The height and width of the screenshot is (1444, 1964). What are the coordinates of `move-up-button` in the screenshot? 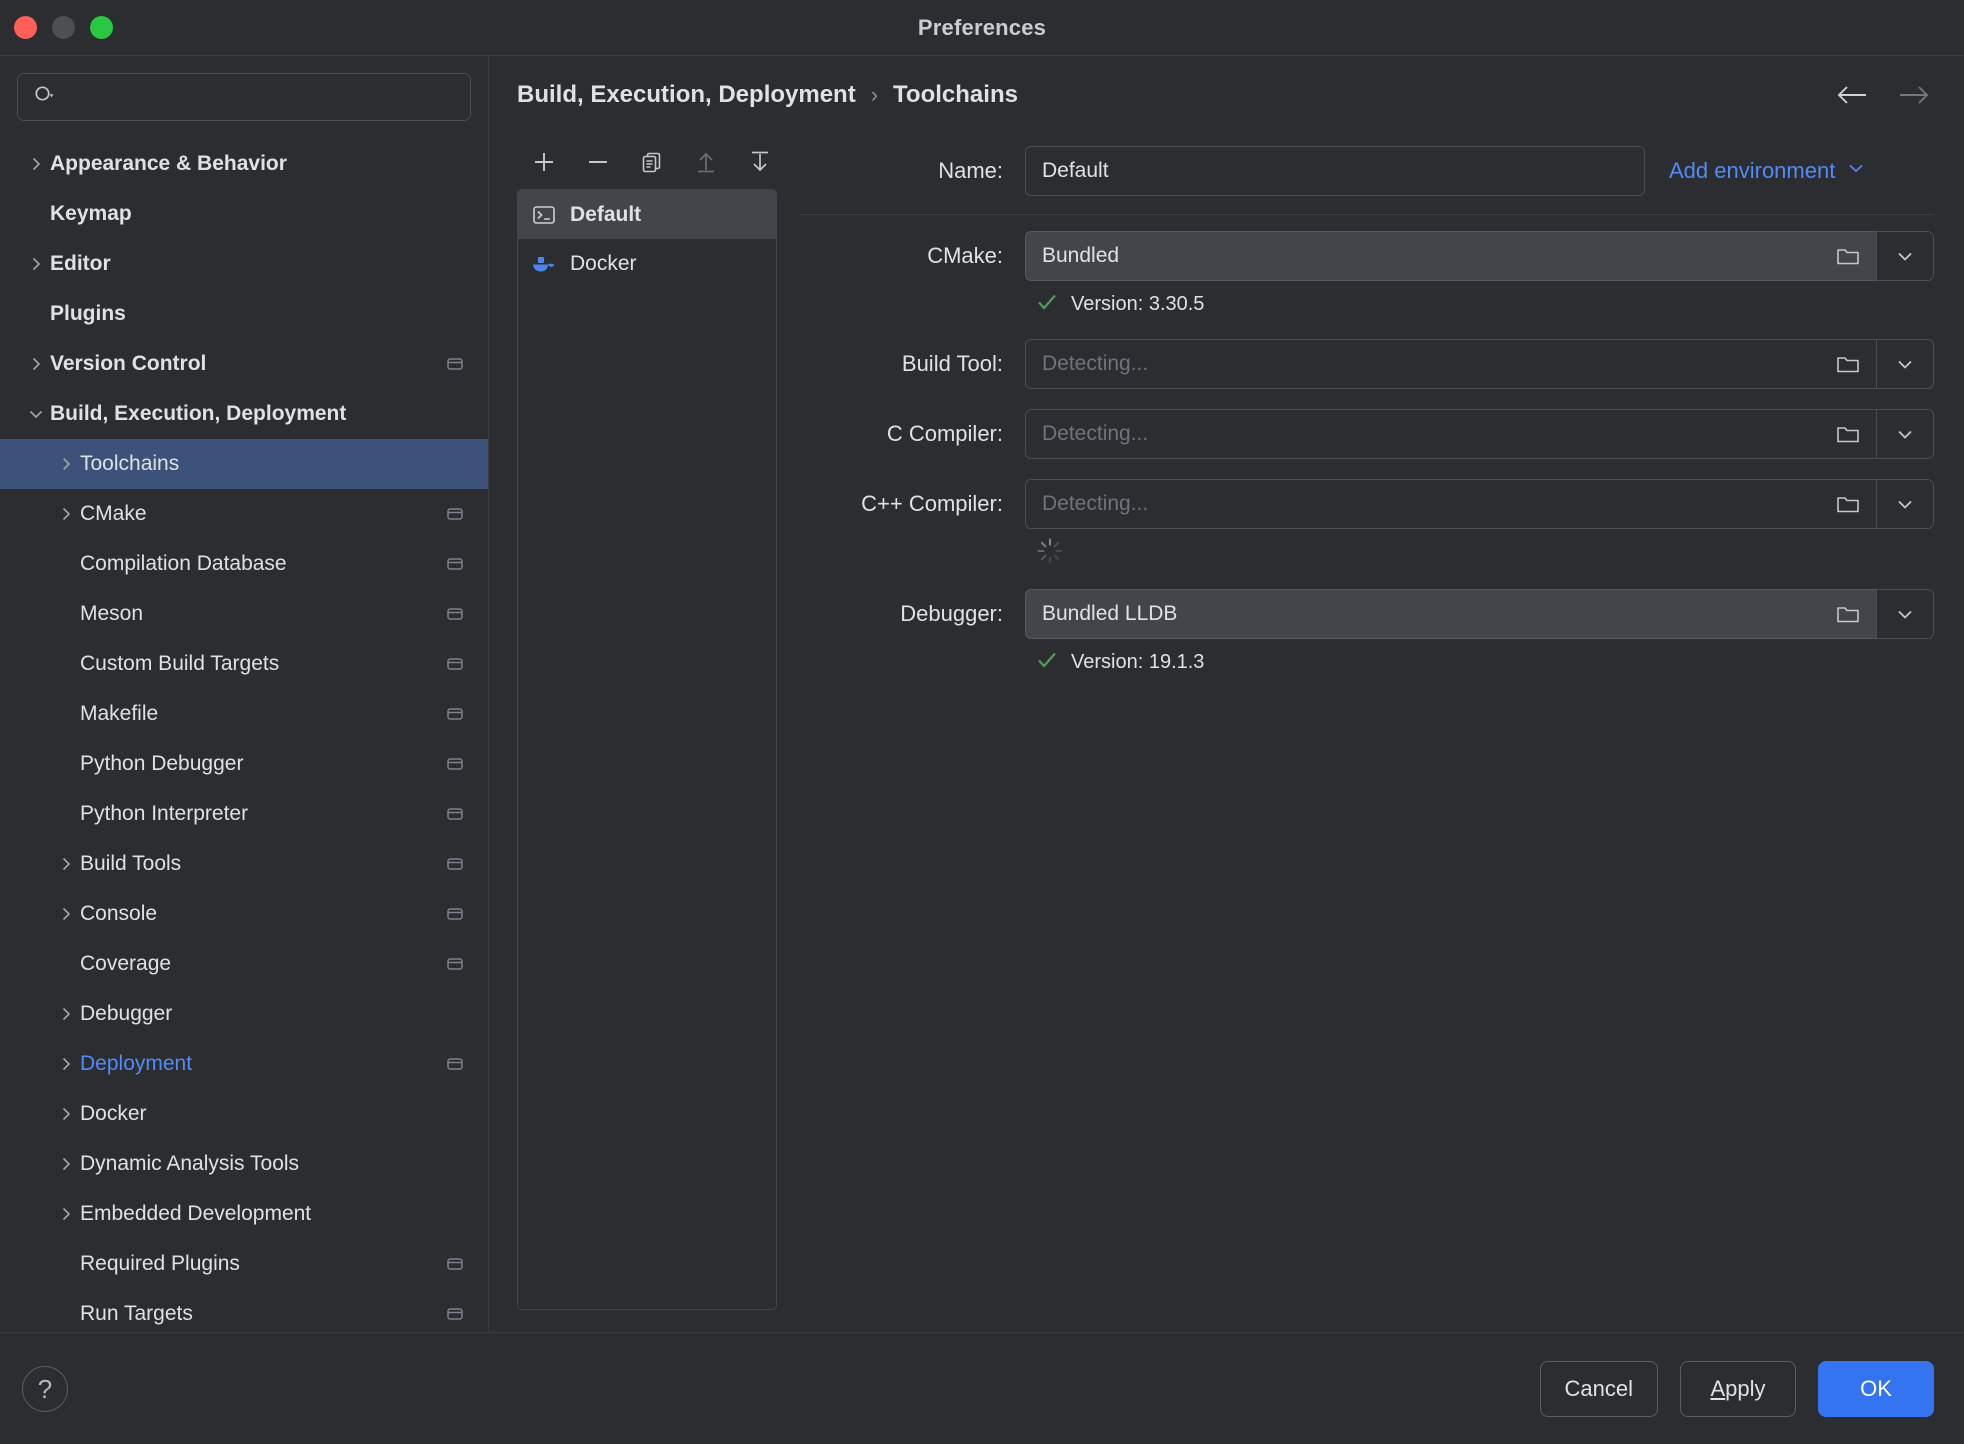 It's located at (705, 162).